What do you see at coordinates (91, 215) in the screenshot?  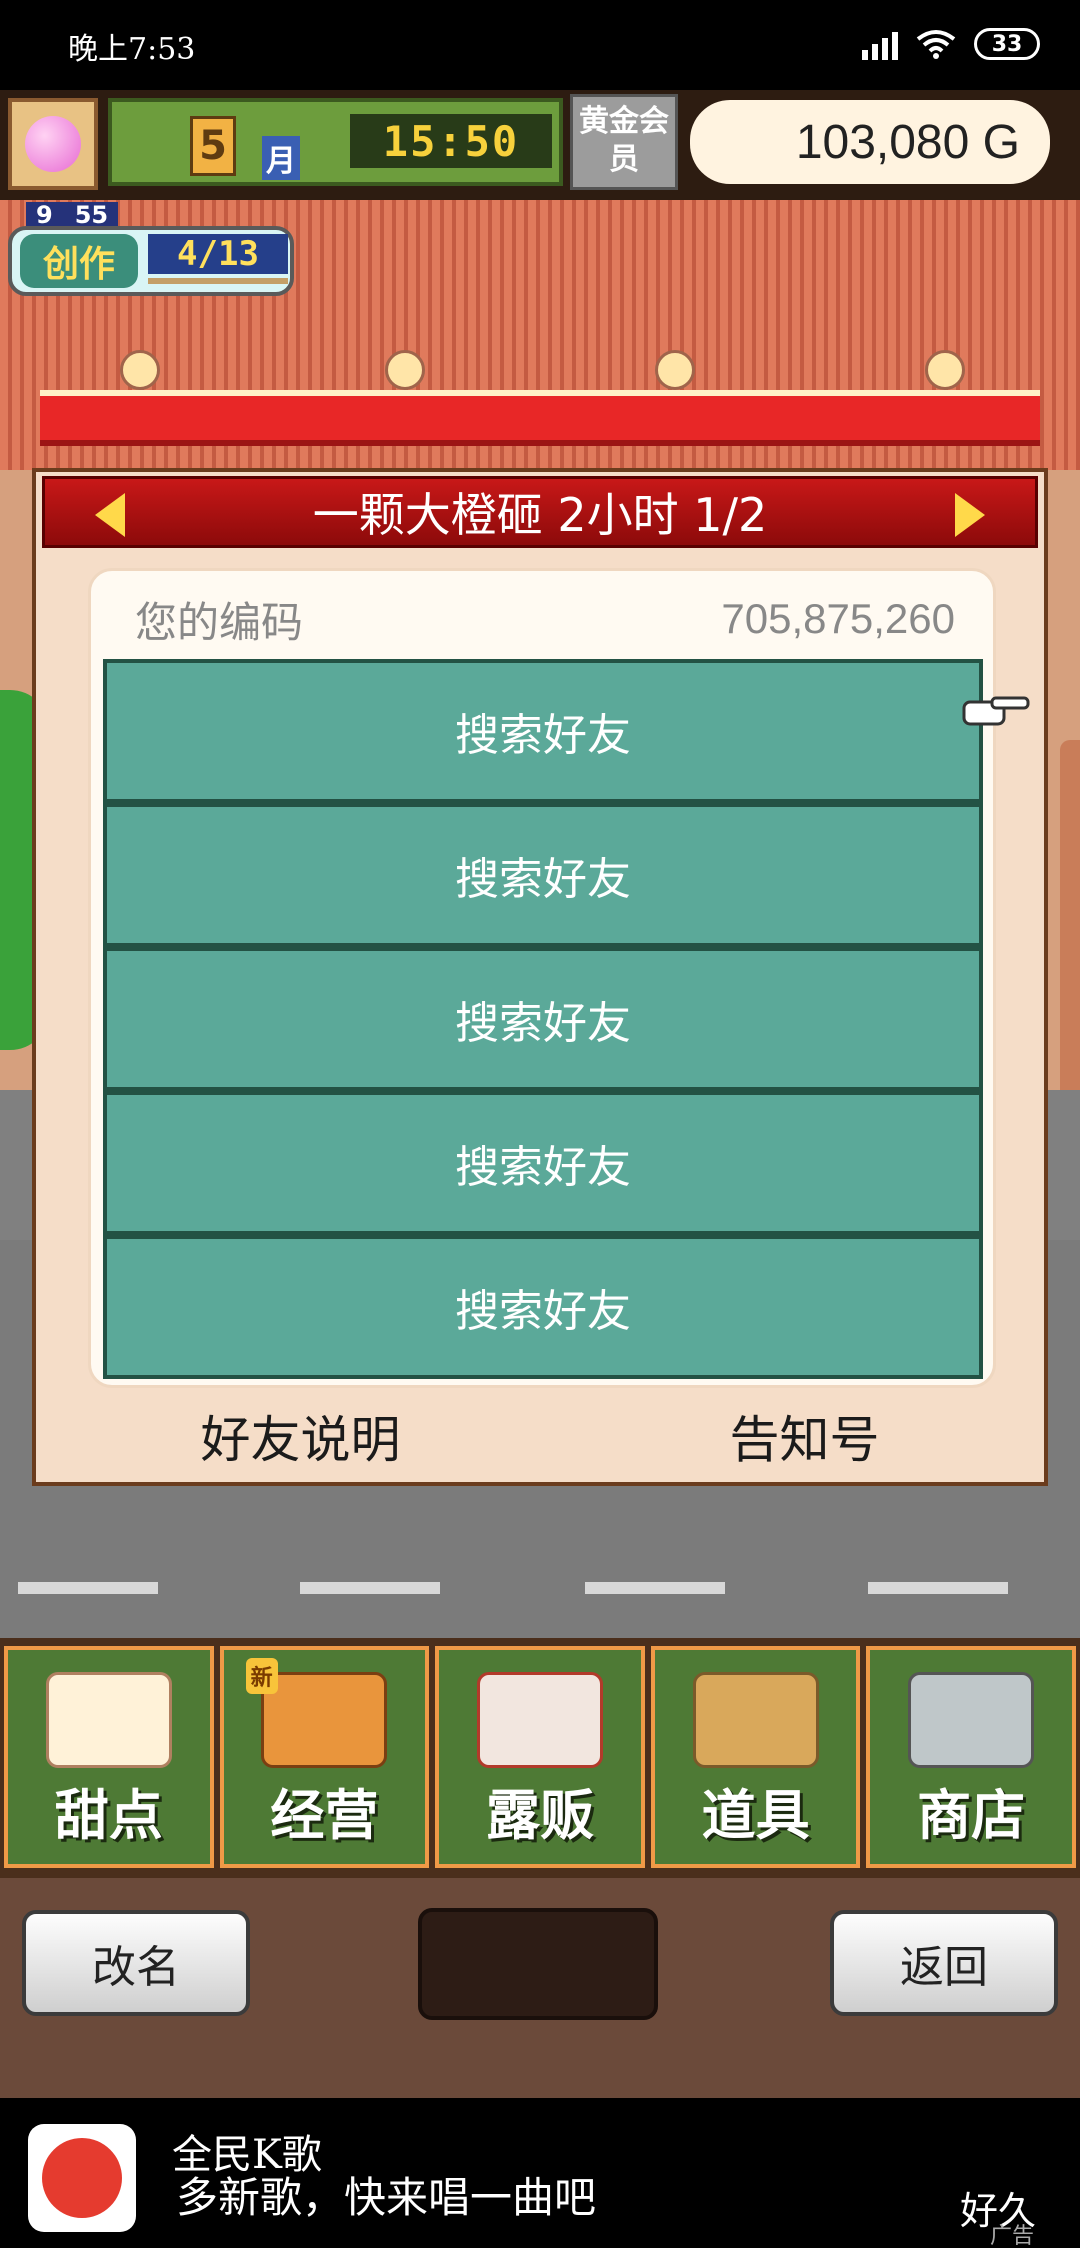 I see `creation-minutes: 55` at bounding box center [91, 215].